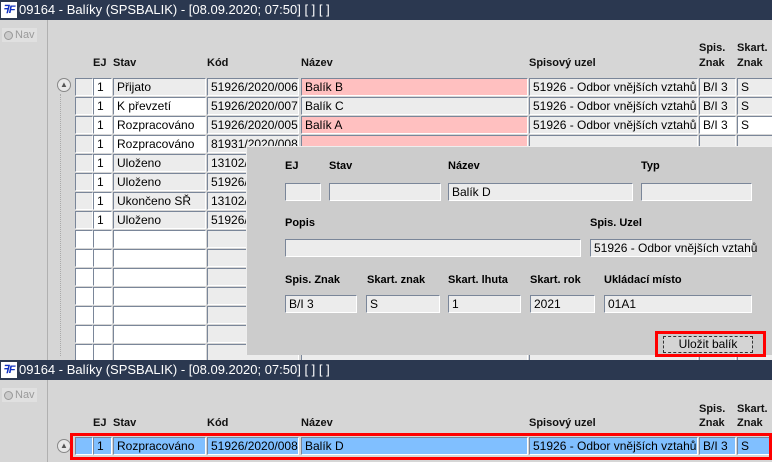  What do you see at coordinates (253, 87) in the screenshot?
I see `cell-kod: 51926/2020/006` at bounding box center [253, 87].